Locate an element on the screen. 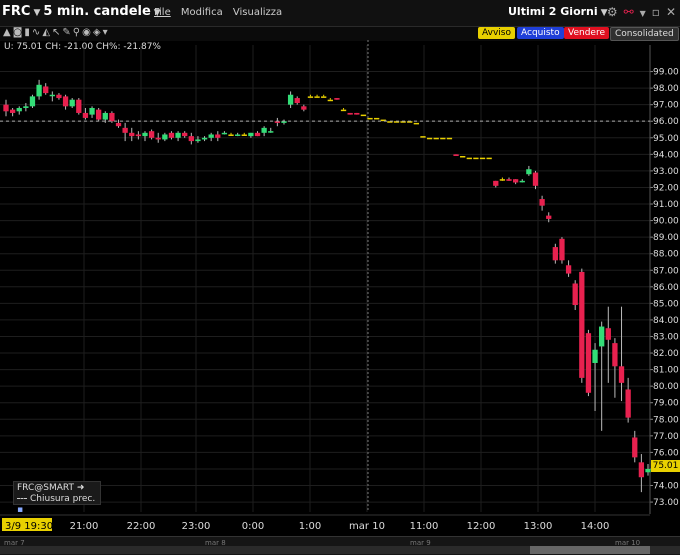  price-tick-label: 89.00 is located at coordinates (666, 238).